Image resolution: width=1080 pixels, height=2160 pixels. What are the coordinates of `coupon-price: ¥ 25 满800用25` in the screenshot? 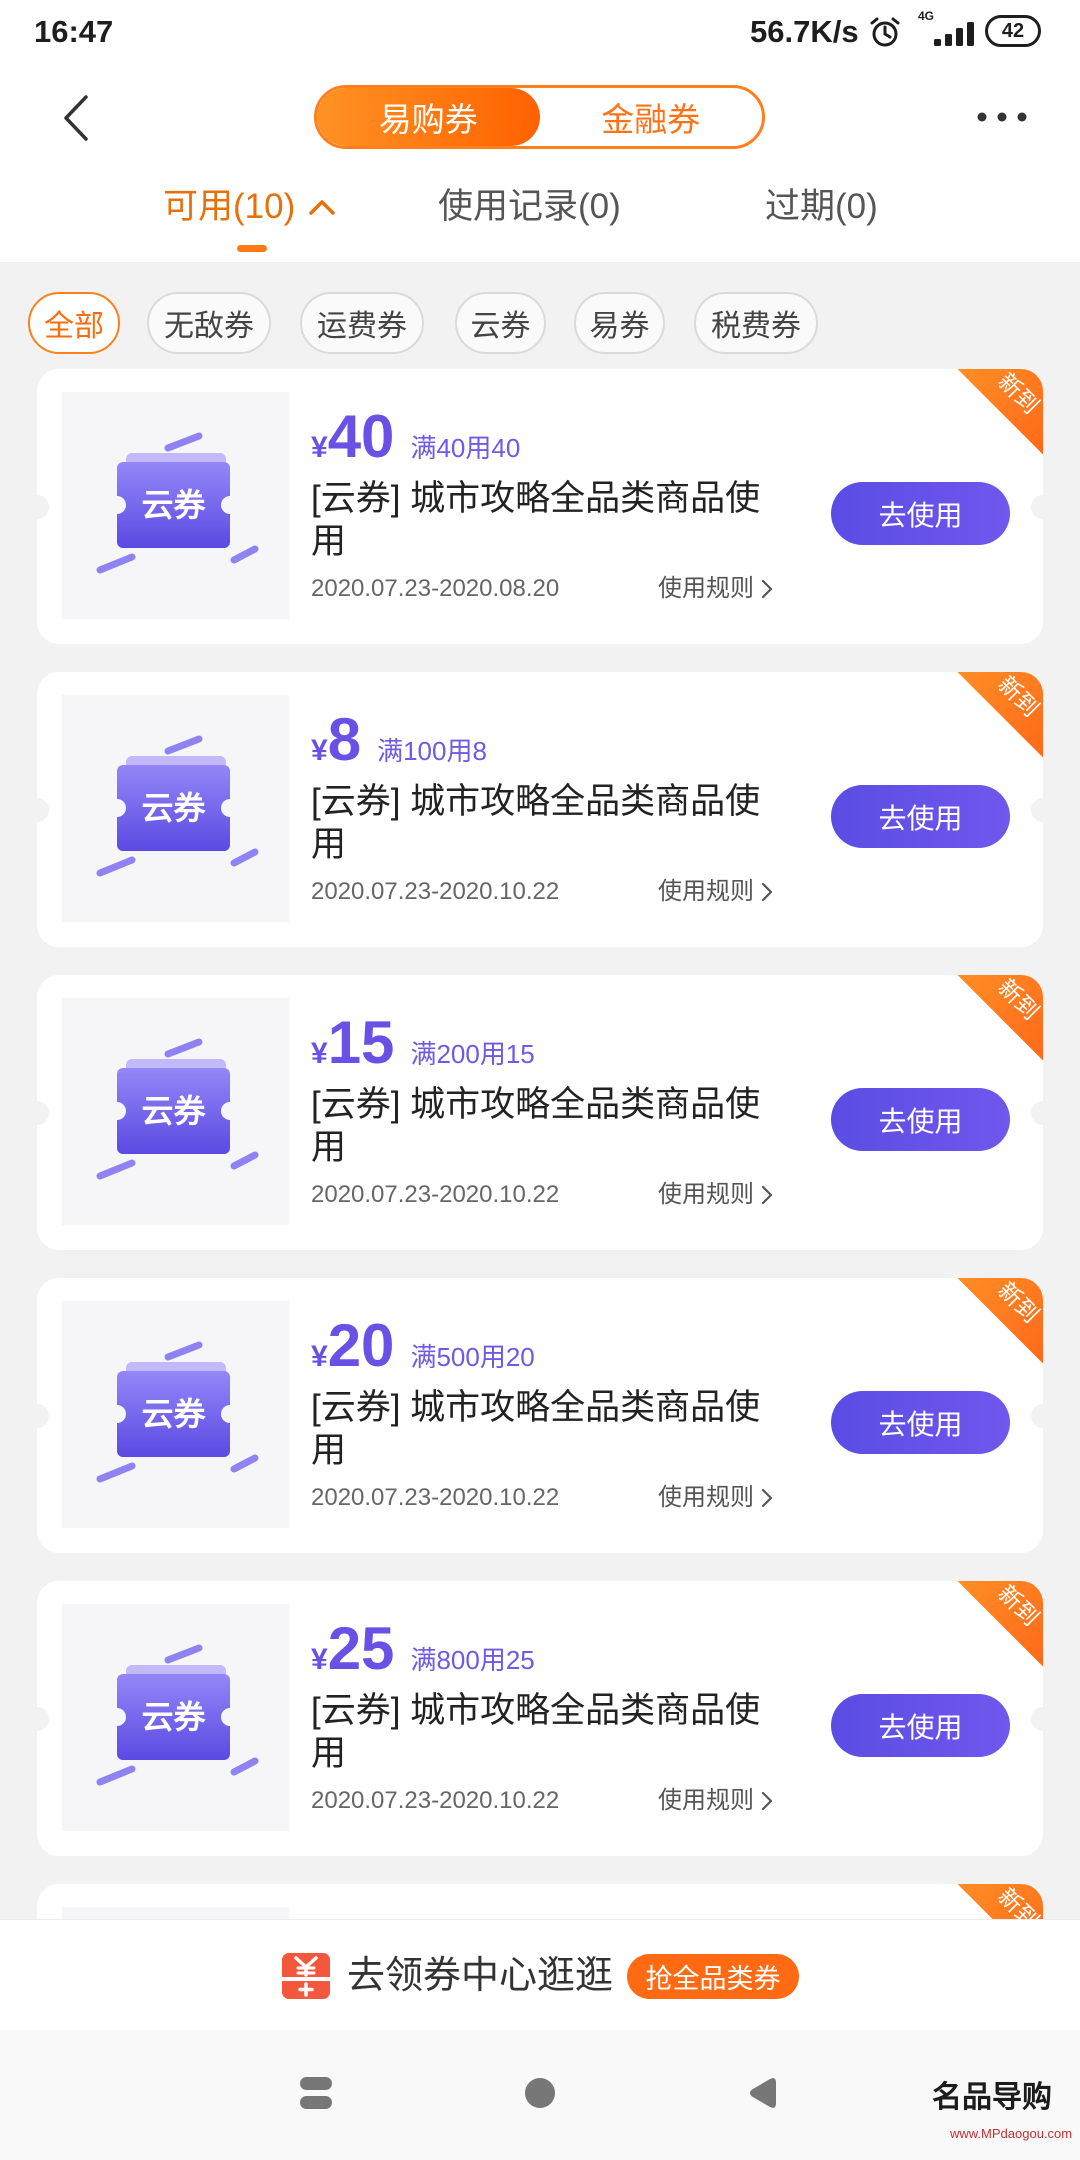 It's located at (423, 1649).